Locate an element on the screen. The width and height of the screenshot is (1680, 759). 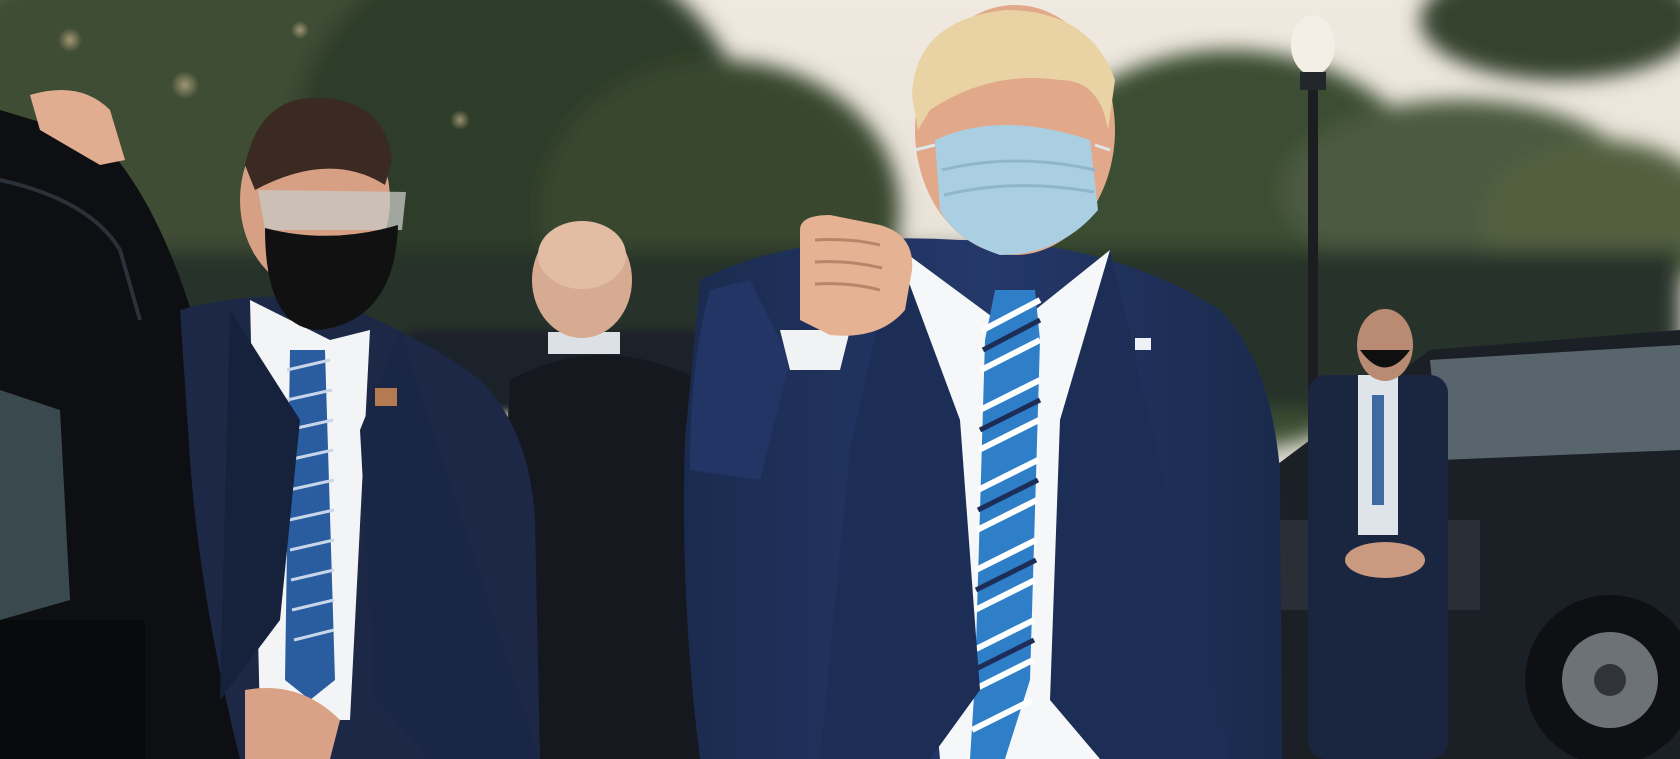
background-agent is located at coordinates (1378, 534).